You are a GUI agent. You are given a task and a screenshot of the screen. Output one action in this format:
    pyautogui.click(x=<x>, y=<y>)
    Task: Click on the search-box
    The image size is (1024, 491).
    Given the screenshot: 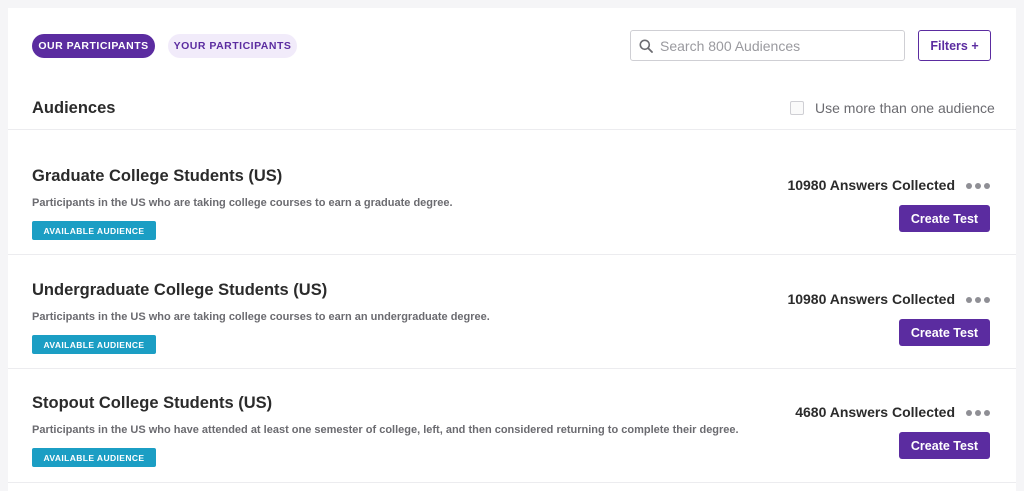 What is the action you would take?
    pyautogui.click(x=767, y=45)
    